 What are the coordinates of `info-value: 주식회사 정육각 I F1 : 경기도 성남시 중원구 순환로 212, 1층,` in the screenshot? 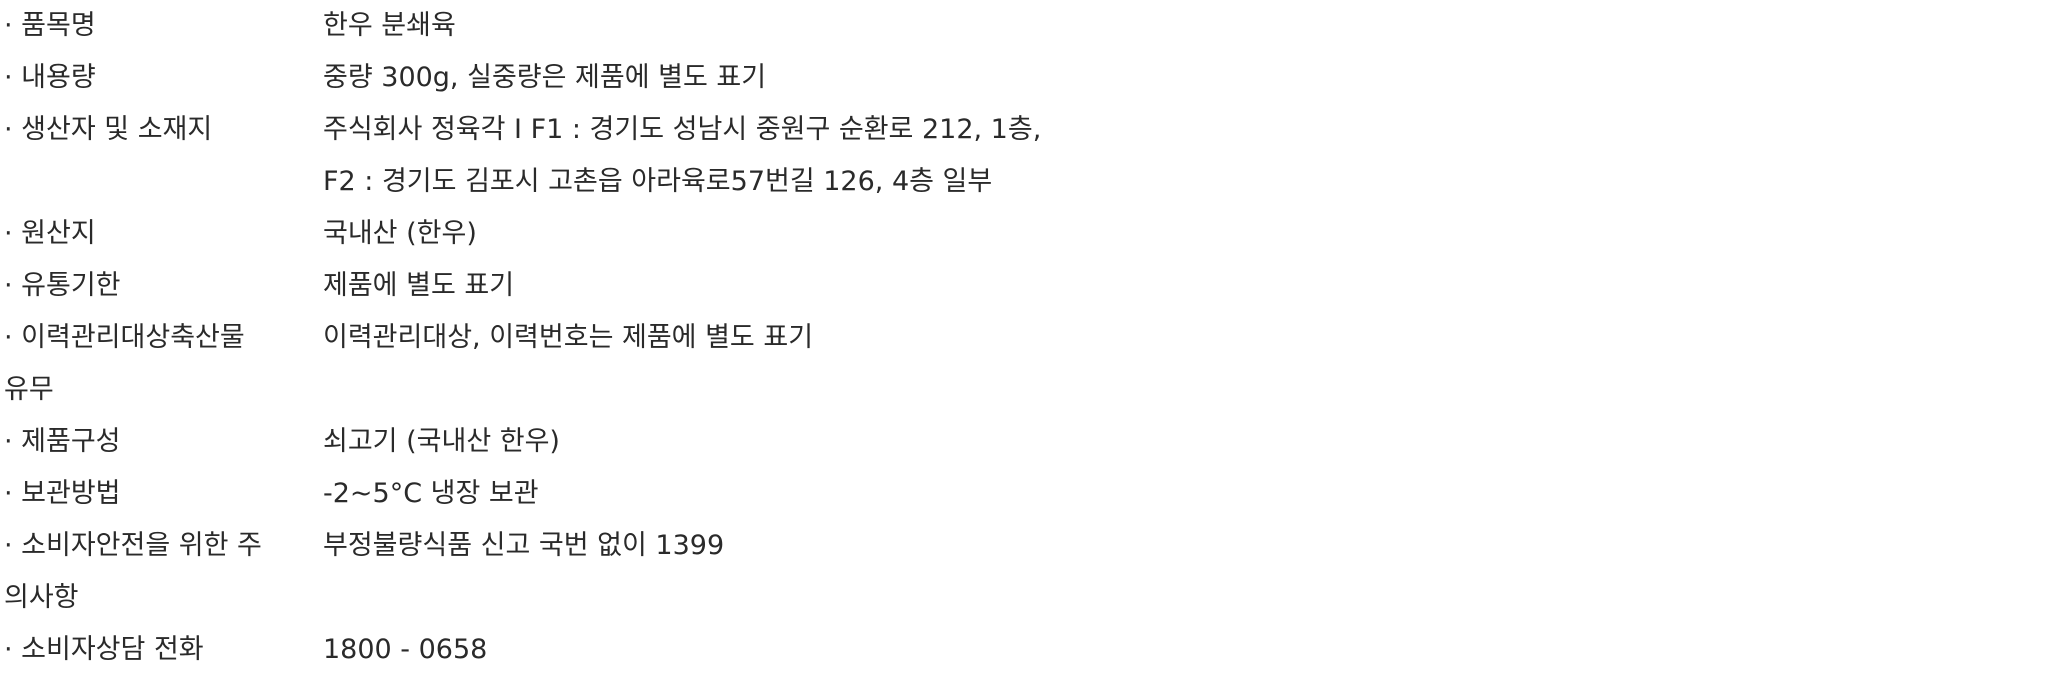 It's located at (682, 129).